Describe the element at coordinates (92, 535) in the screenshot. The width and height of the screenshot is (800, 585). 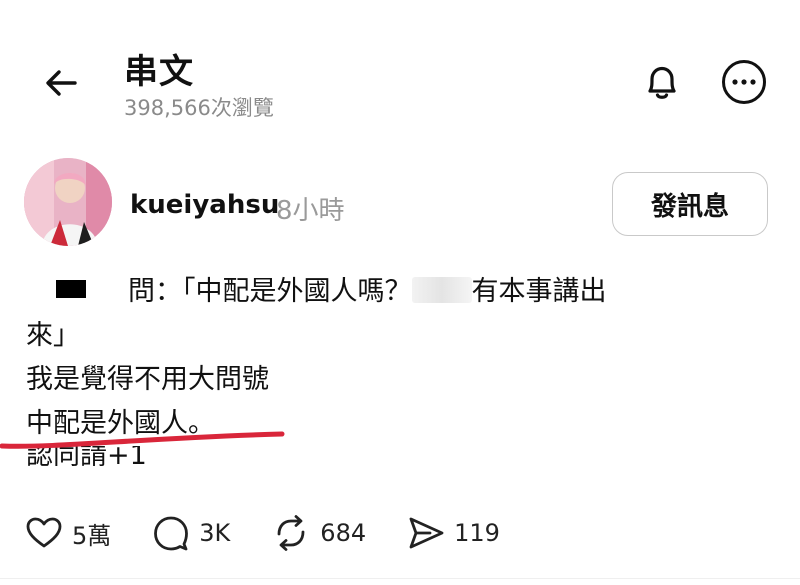
I see `like-count: 5萬` at that location.